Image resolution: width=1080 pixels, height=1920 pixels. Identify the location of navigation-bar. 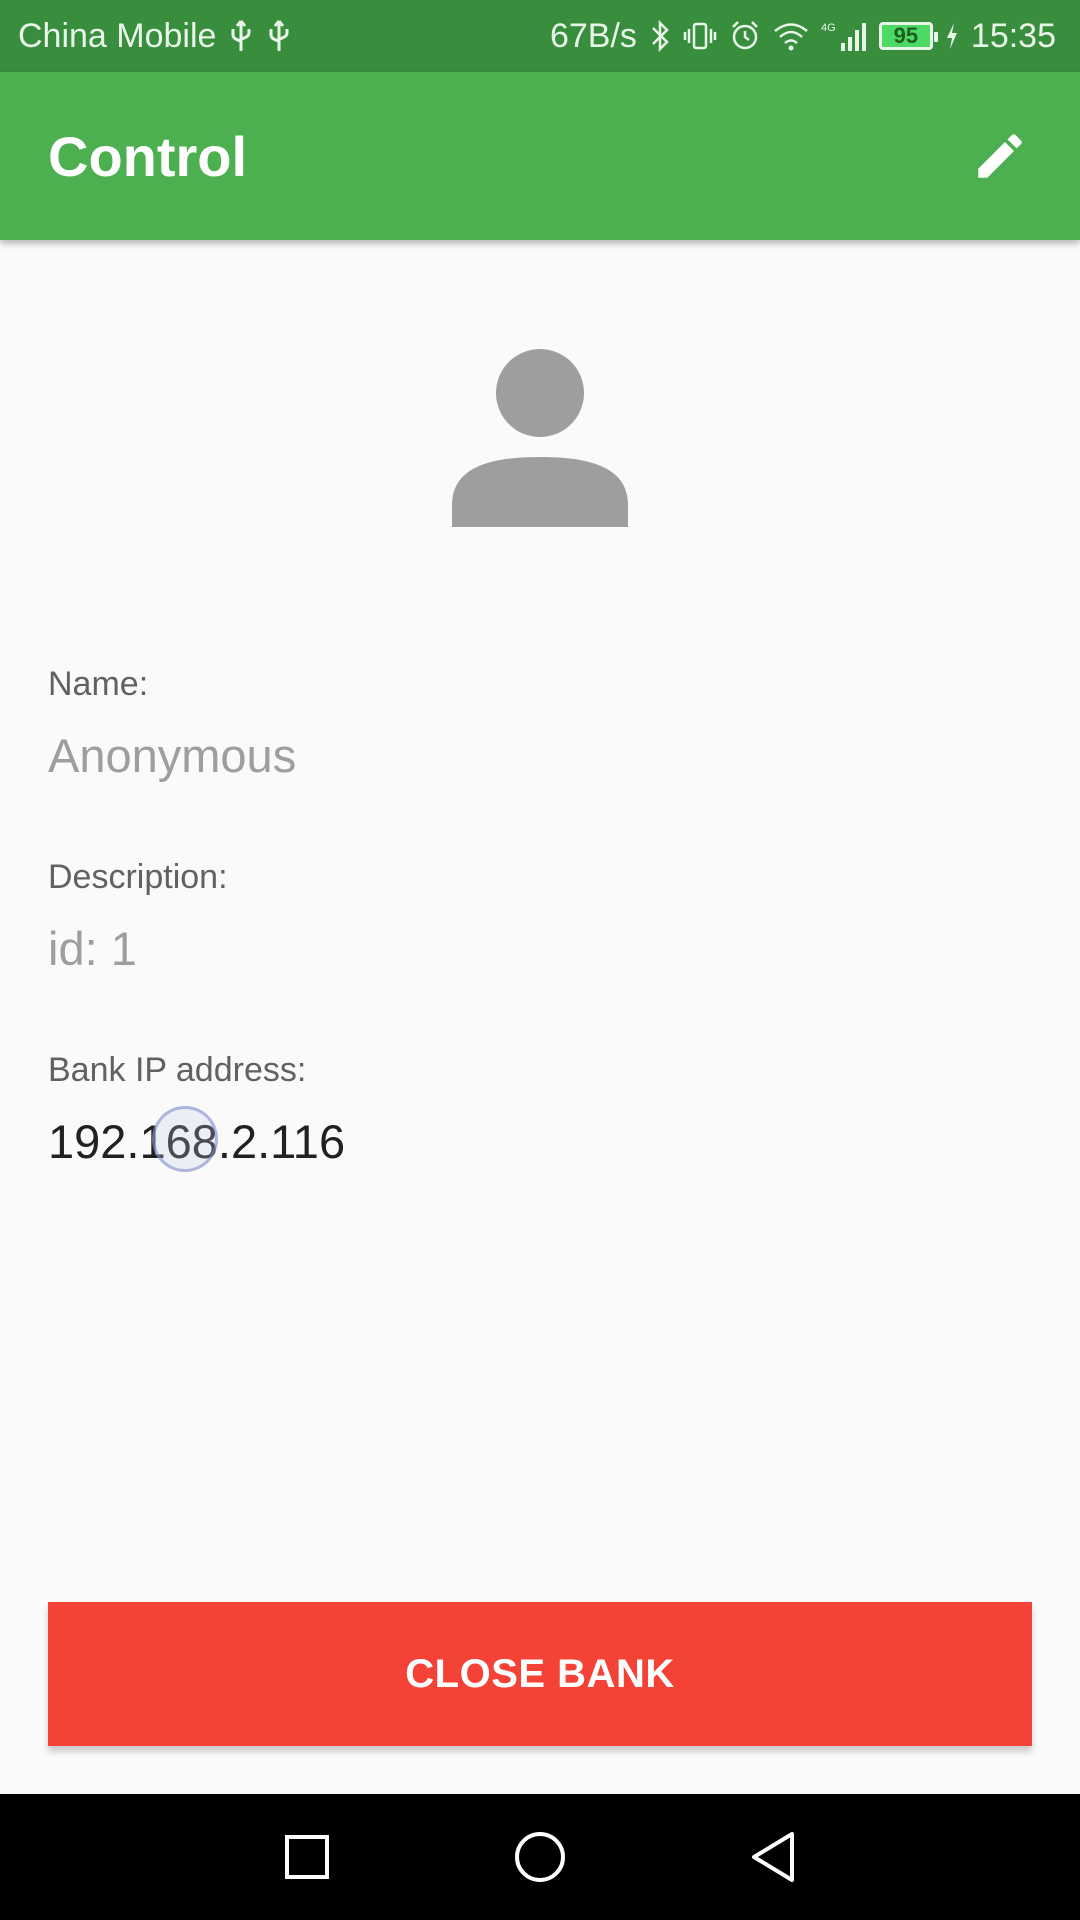
(540, 1857).